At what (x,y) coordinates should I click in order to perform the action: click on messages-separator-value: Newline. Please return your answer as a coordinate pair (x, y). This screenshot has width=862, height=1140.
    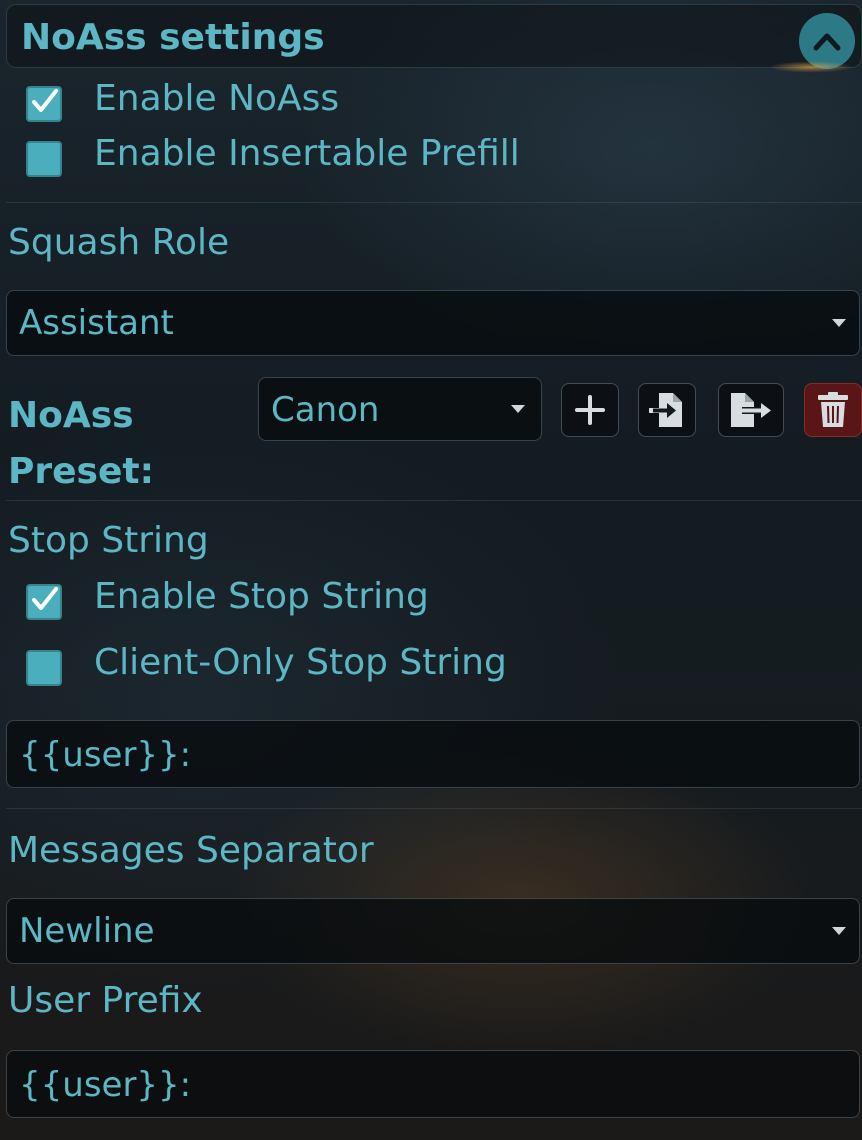
    Looking at the image, I should click on (87, 931).